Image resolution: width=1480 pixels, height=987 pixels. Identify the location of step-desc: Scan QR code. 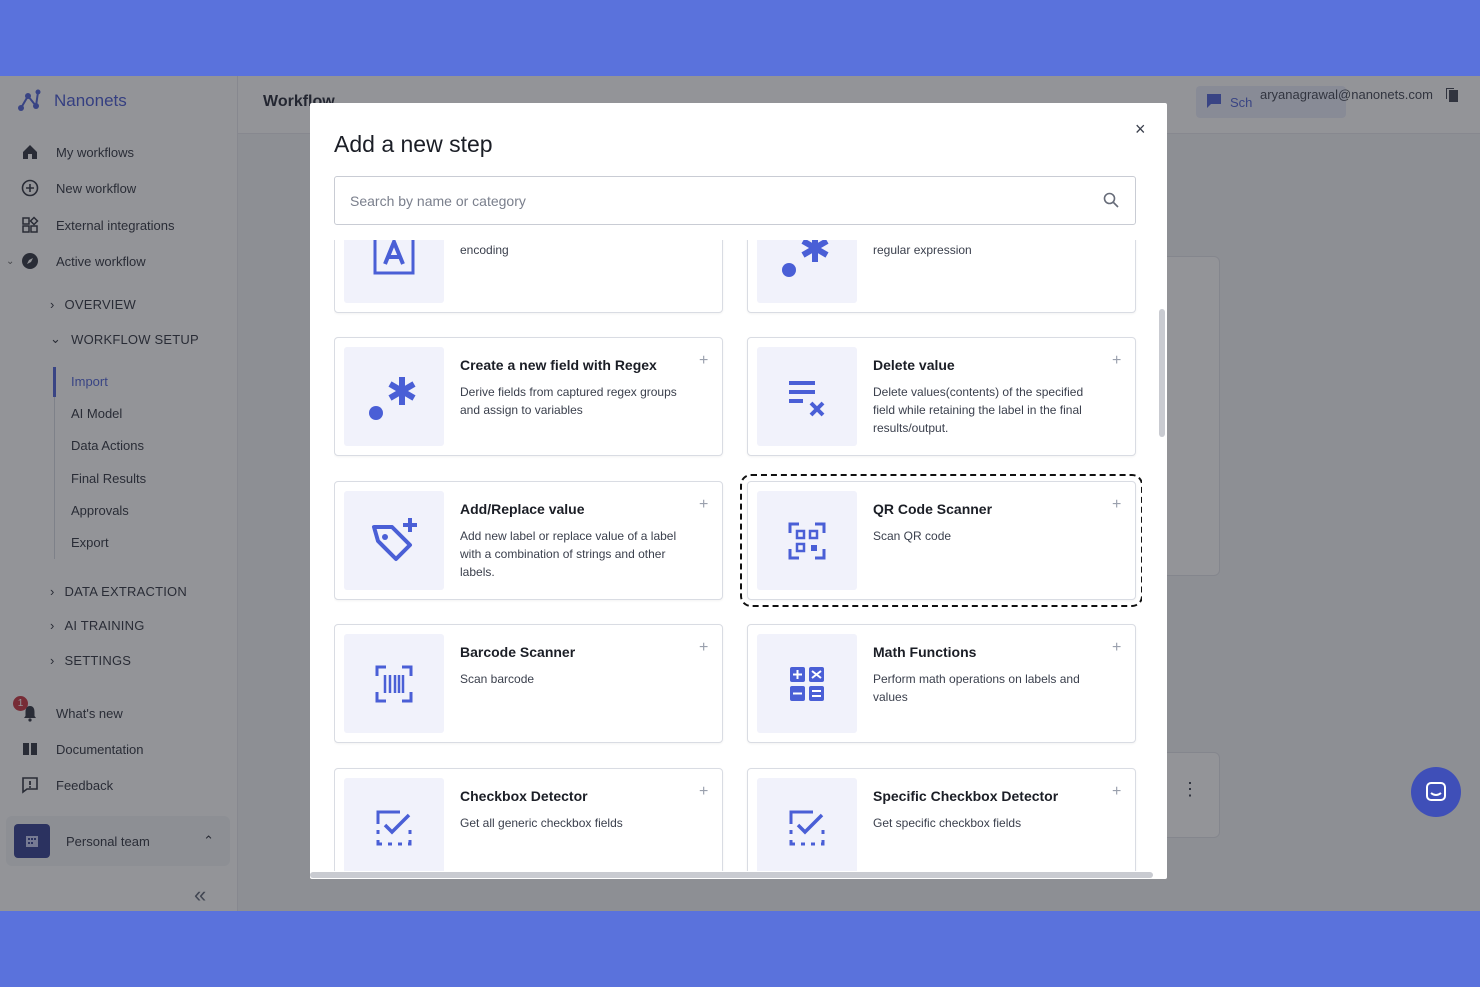
(912, 536).